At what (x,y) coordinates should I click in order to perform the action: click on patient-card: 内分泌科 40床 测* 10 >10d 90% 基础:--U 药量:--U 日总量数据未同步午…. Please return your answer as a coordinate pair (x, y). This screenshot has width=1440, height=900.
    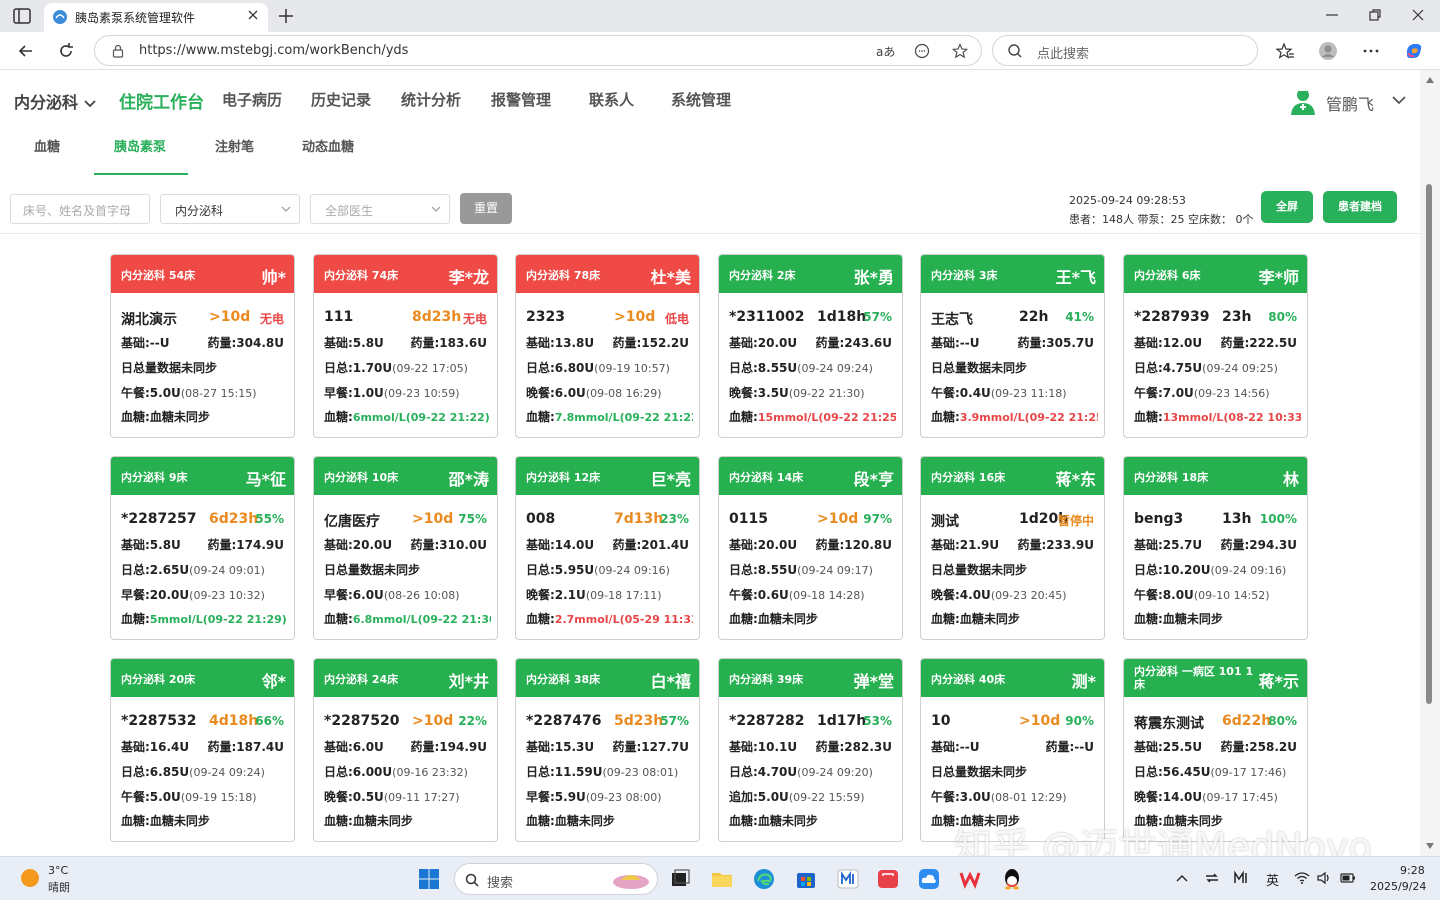
    Looking at the image, I should click on (1012, 750).